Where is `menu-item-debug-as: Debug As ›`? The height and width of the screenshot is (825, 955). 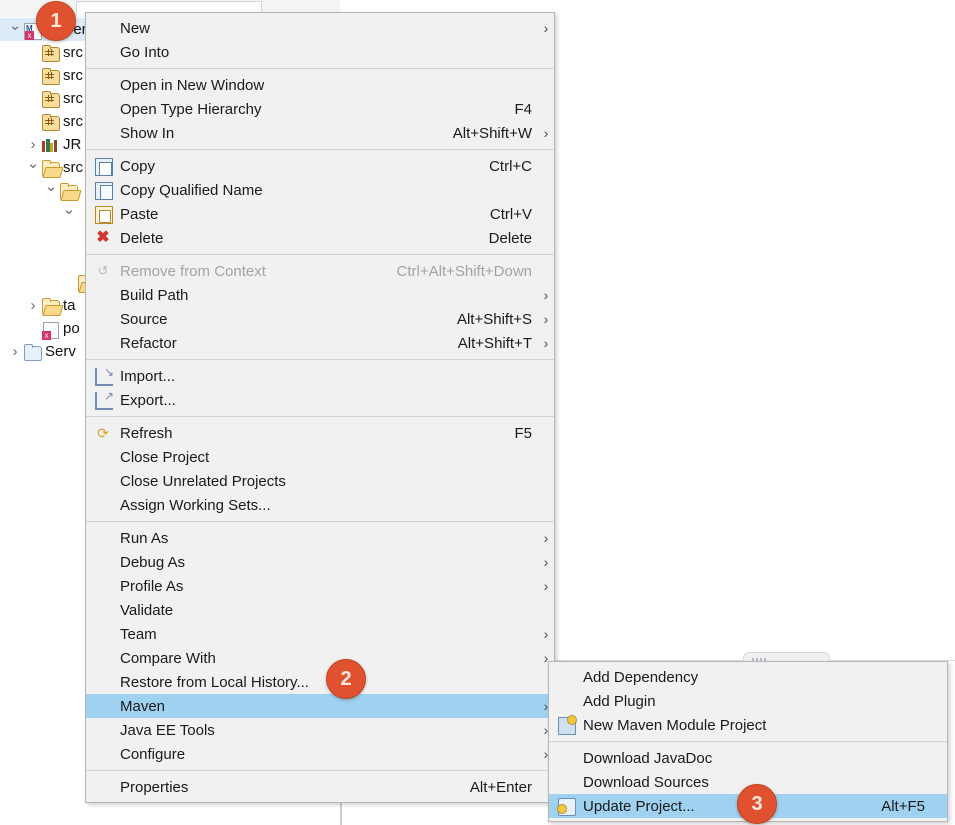 menu-item-debug-as: Debug As › is located at coordinates (320, 562).